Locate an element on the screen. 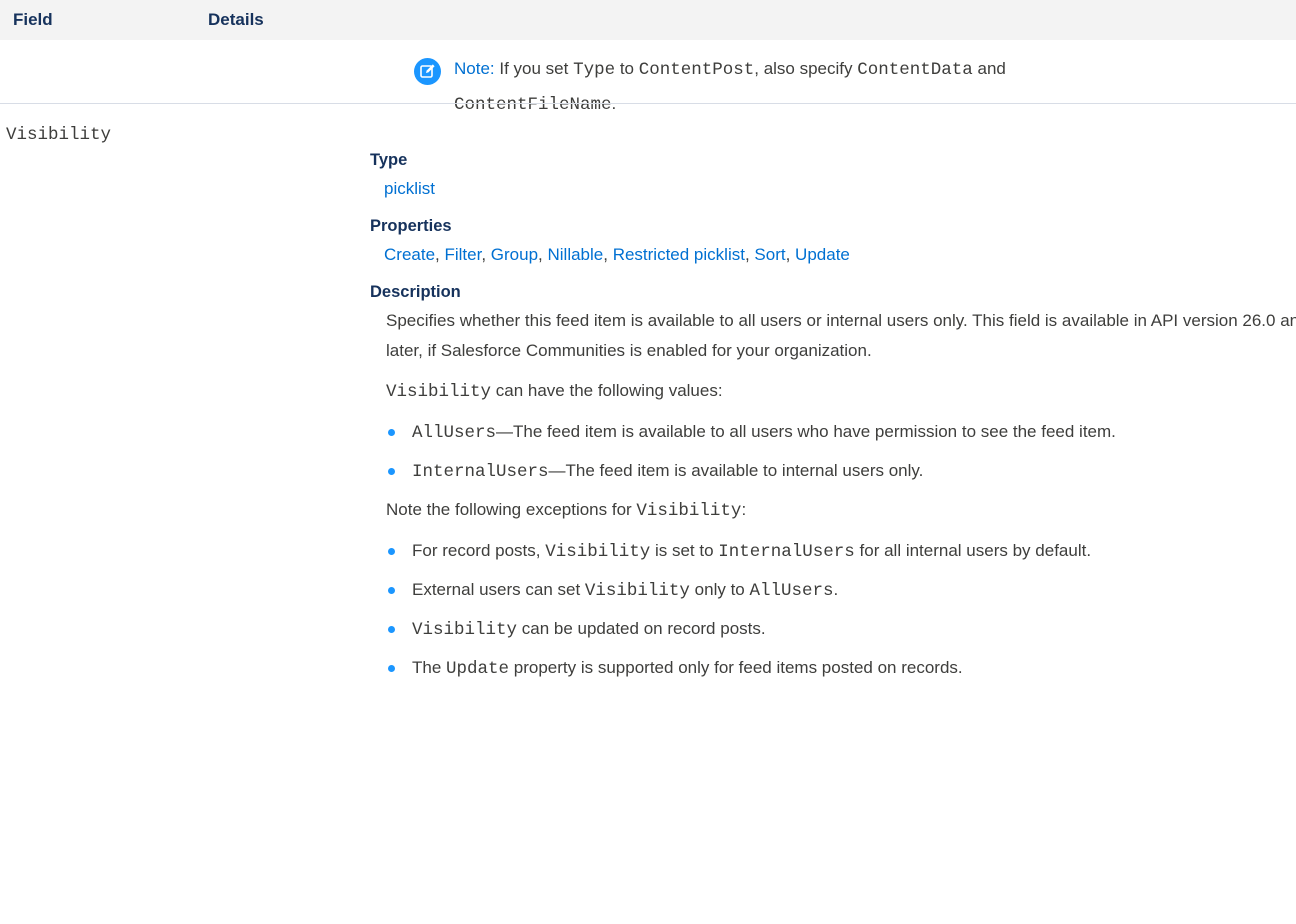  text: The is located at coordinates (429, 667).